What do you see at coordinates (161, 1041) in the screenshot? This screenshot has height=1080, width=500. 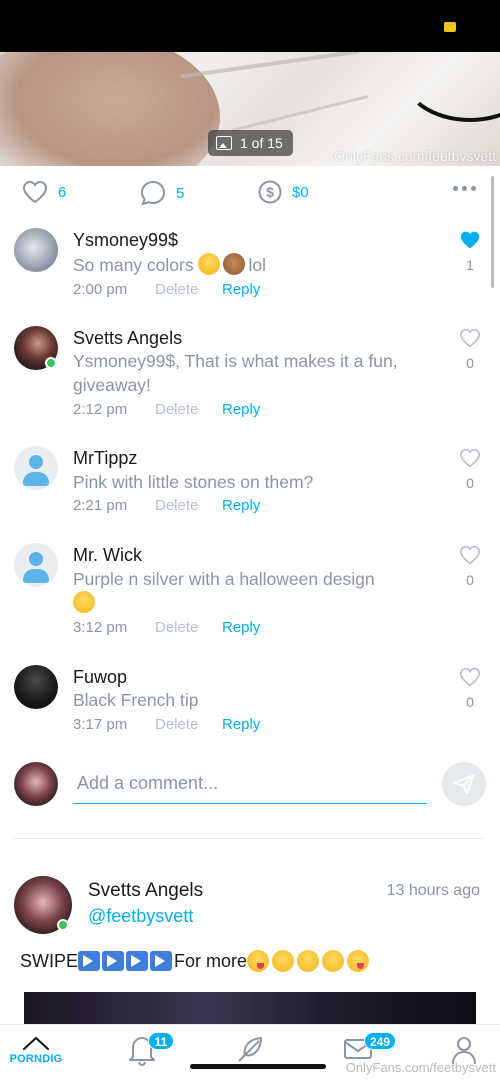 I see `notifications-badge: 11` at bounding box center [161, 1041].